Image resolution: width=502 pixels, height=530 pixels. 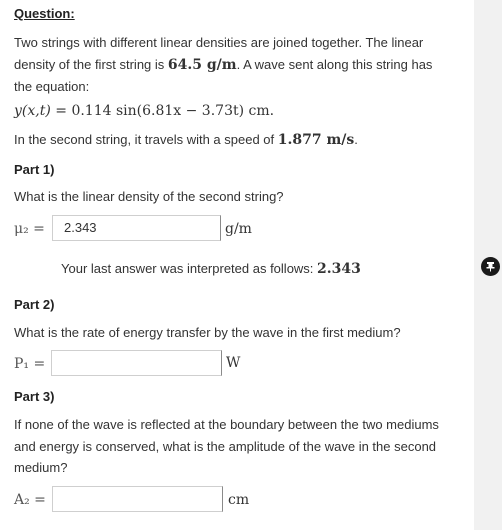 I want to click on energy-rate-input, so click(x=136, y=363).